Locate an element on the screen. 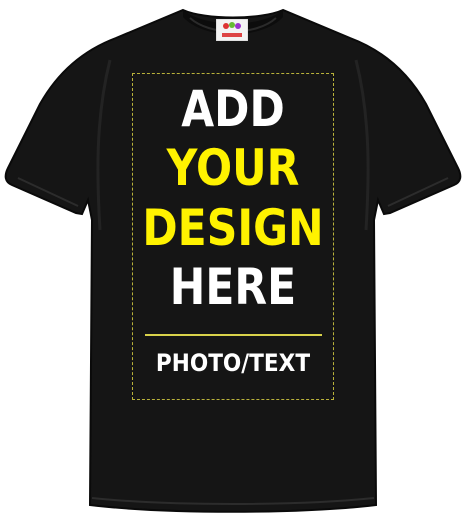 This screenshot has height=516, width=466. divider-line is located at coordinates (233, 335).